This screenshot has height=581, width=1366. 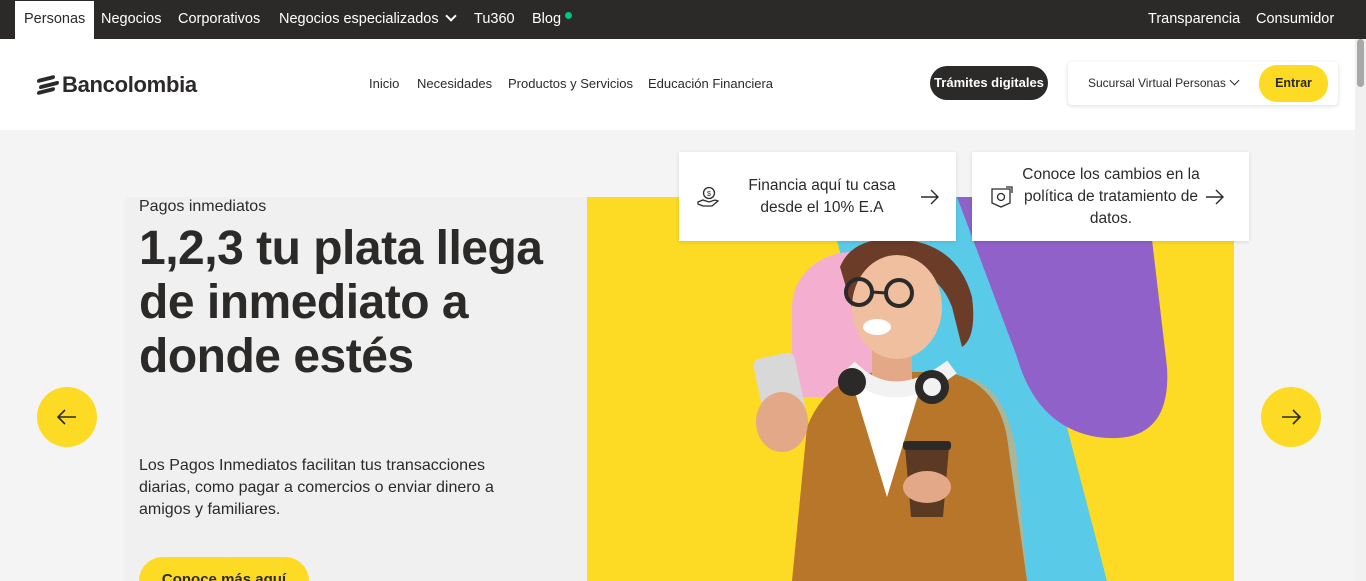 I want to click on nav-inicio: Inicio, so click(x=384, y=83).